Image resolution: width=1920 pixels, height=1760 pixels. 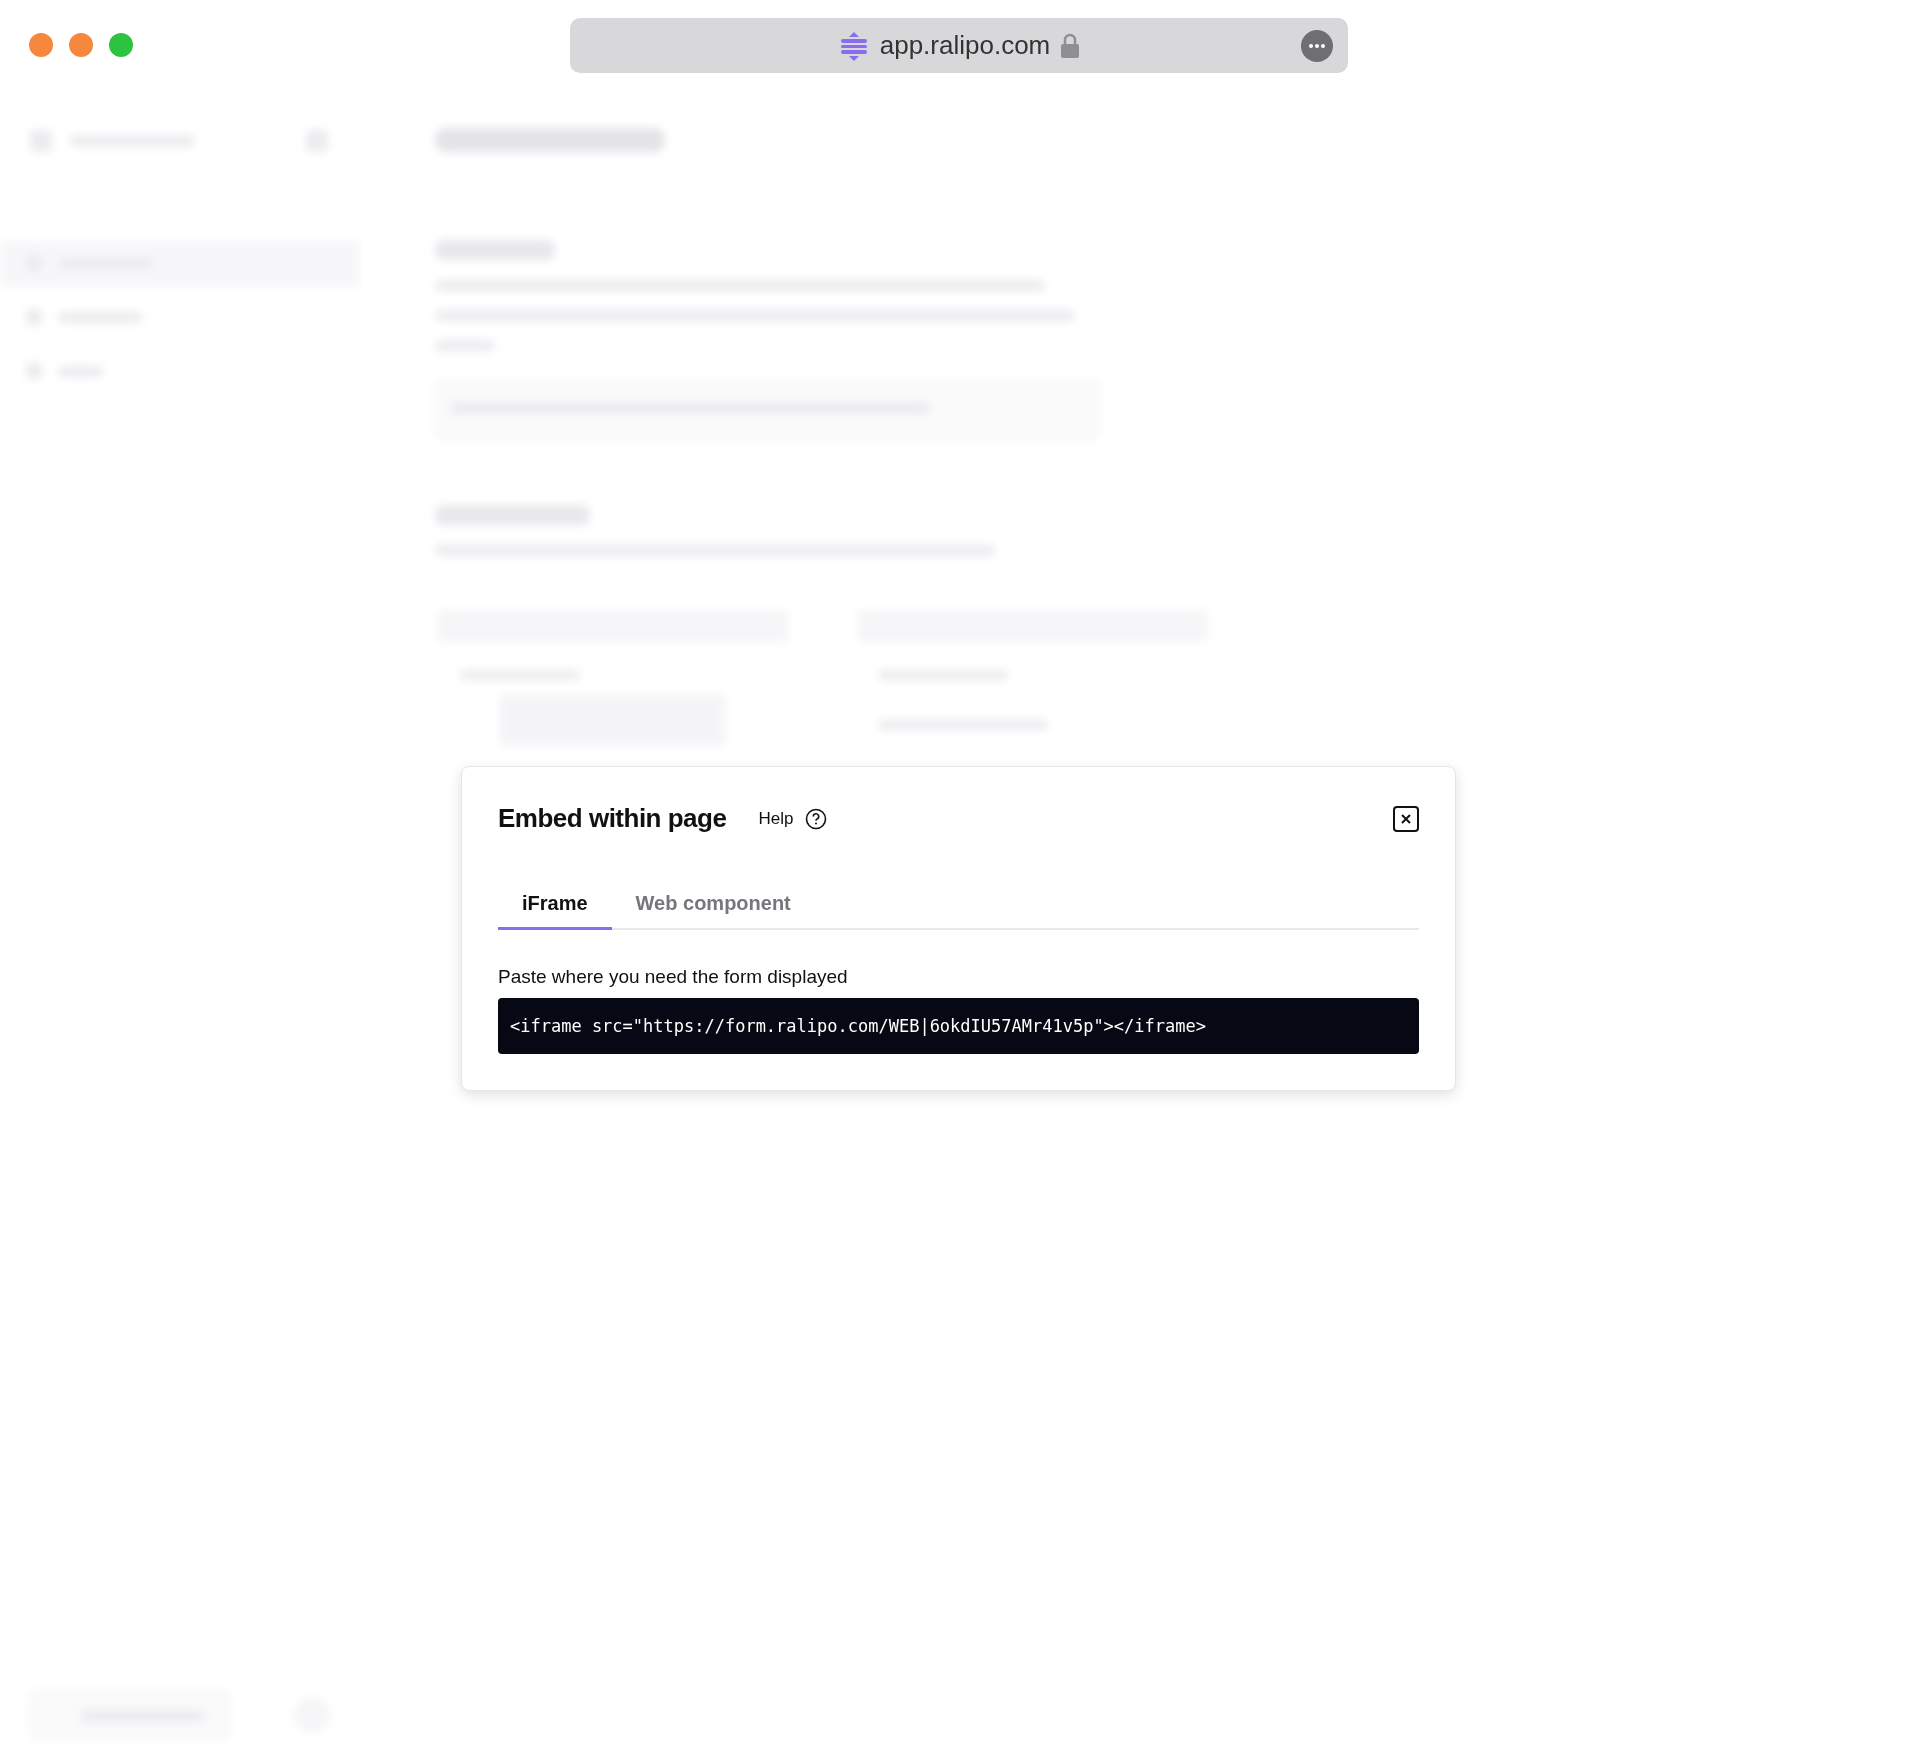 What do you see at coordinates (41, 45) in the screenshot?
I see `window-close-button` at bounding box center [41, 45].